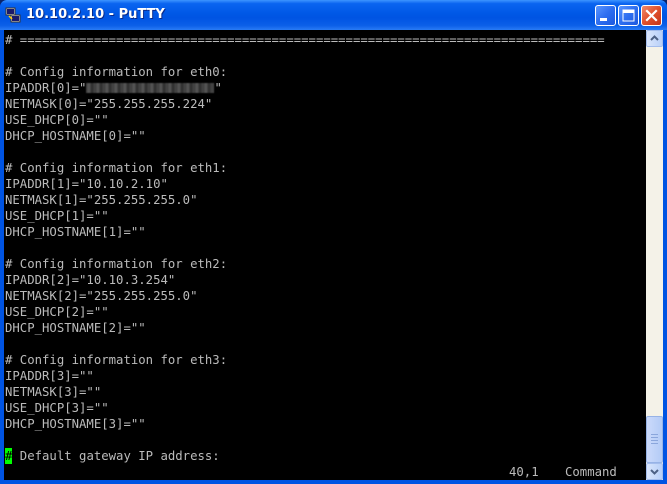 Image resolution: width=667 pixels, height=484 pixels. I want to click on terminal-line: DHCP_HOSTNAME[1]="", so click(75, 232).